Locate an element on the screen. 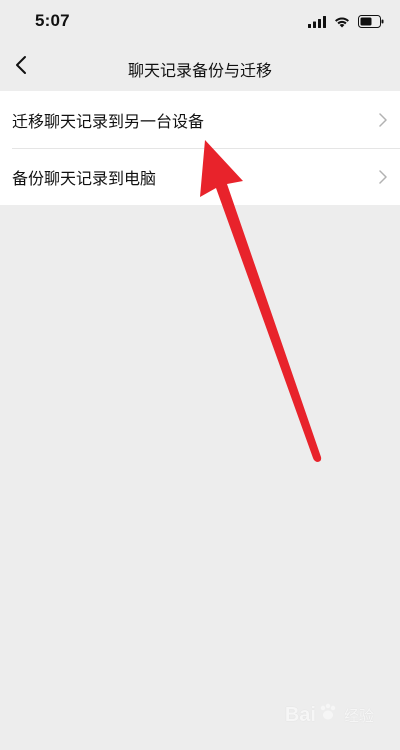  watermark: Bai 经验 is located at coordinates (329, 715).